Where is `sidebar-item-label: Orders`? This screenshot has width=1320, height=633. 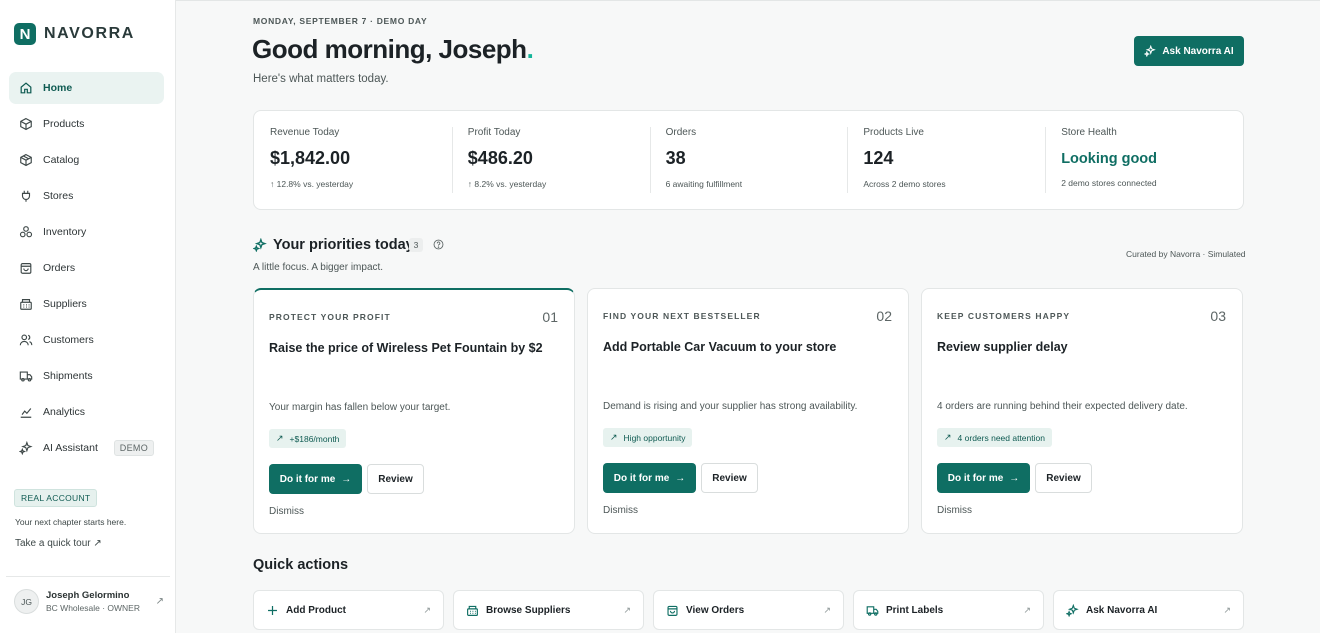 sidebar-item-label: Orders is located at coordinates (59, 268).